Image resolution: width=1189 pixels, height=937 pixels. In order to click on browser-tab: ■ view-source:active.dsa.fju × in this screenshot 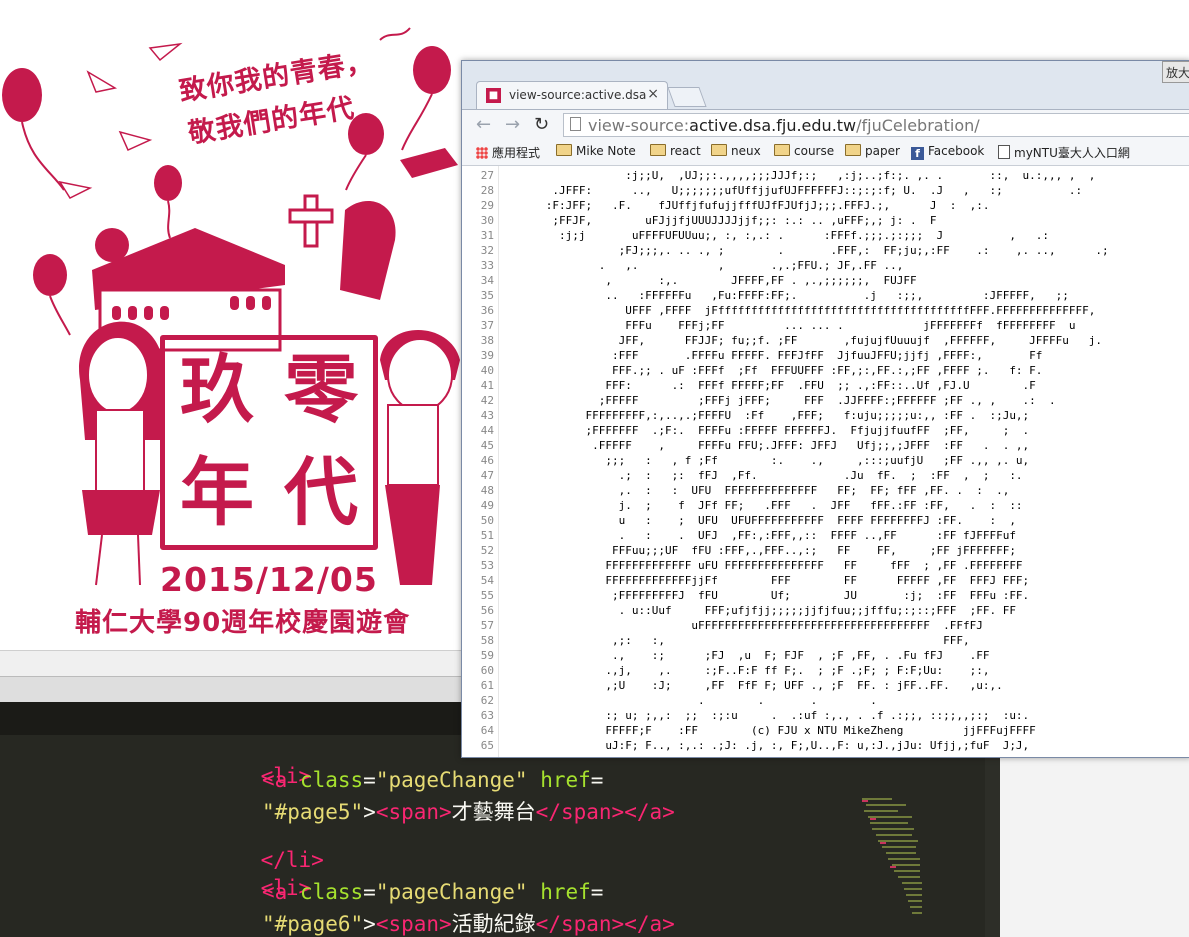, I will do `click(572, 95)`.